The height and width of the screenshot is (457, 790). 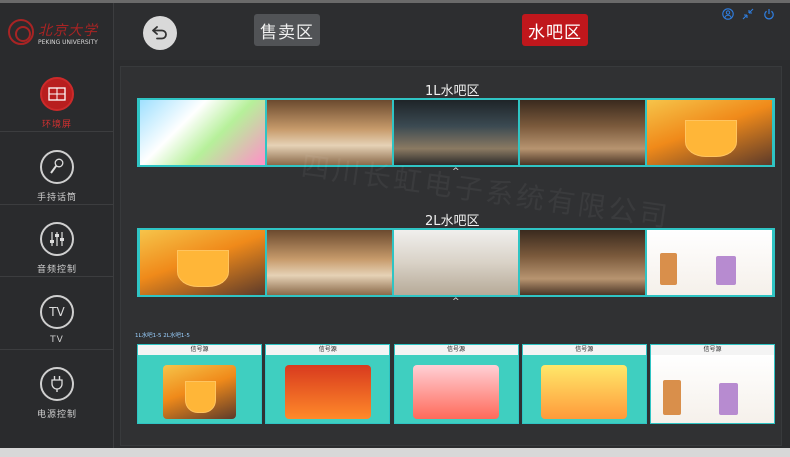 I want to click on bar-zone-button: 水吧区, so click(x=555, y=30).